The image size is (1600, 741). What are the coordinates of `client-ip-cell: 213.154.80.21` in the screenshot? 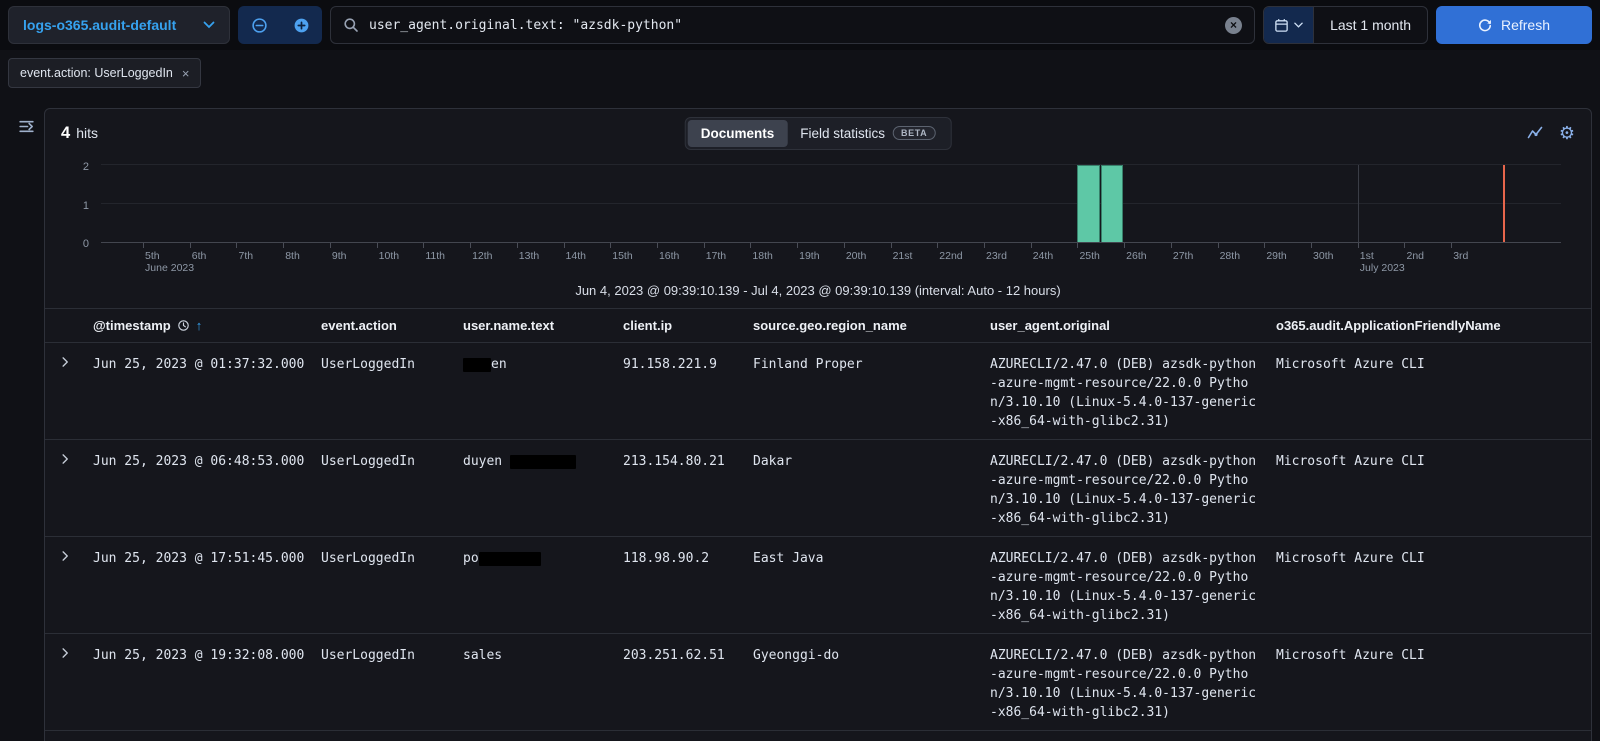 It's located at (674, 461).